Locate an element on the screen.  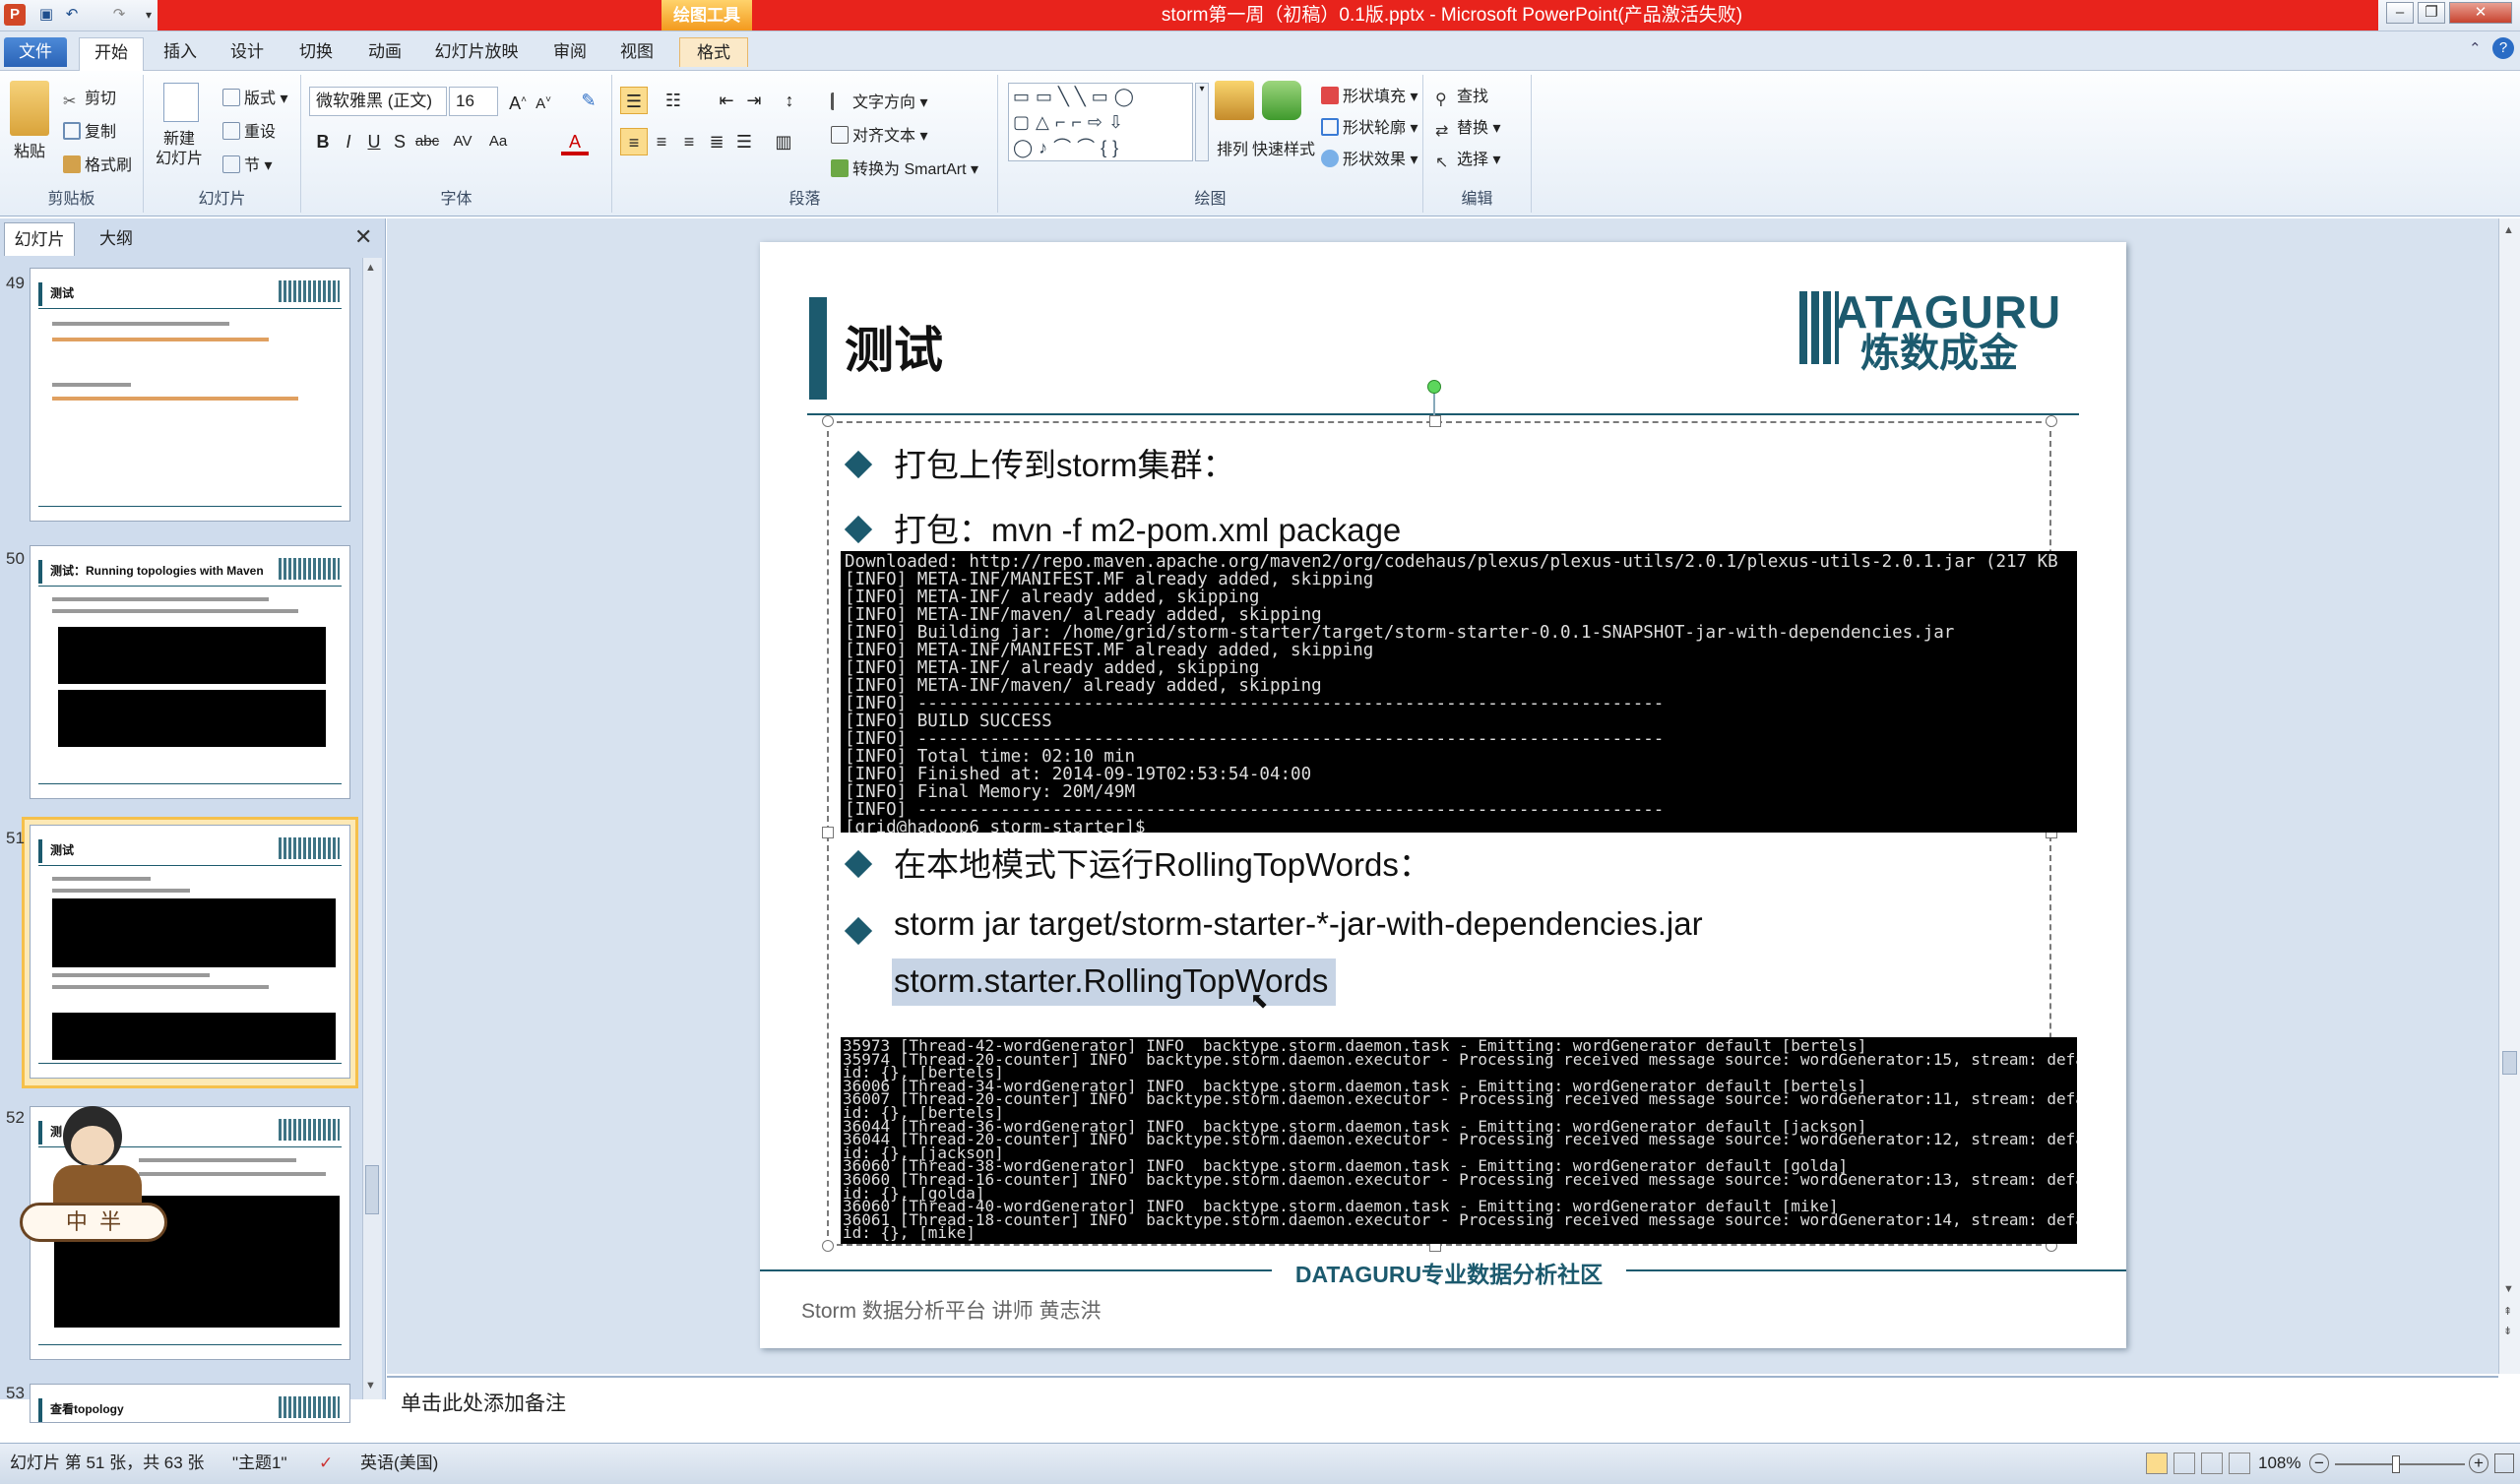
selected-text: storm.starter.RollingTopWords is located at coordinates (1114, 982).